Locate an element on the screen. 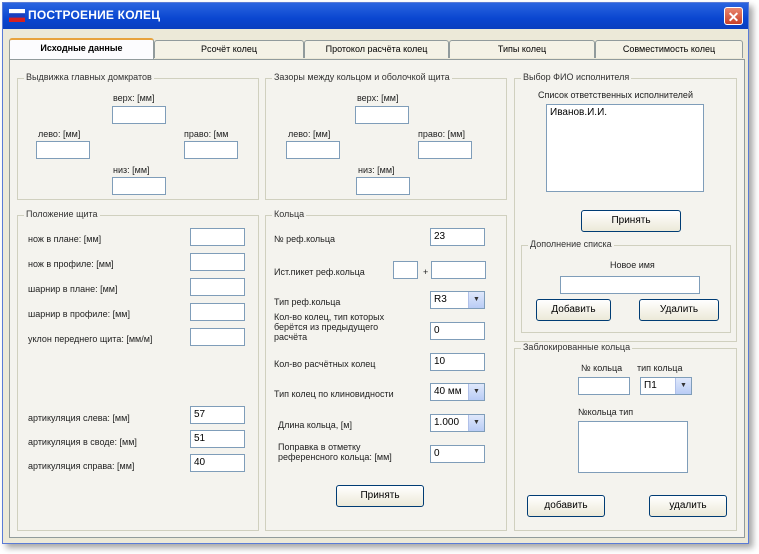  tab-ring-types: Типы колец is located at coordinates (522, 49).